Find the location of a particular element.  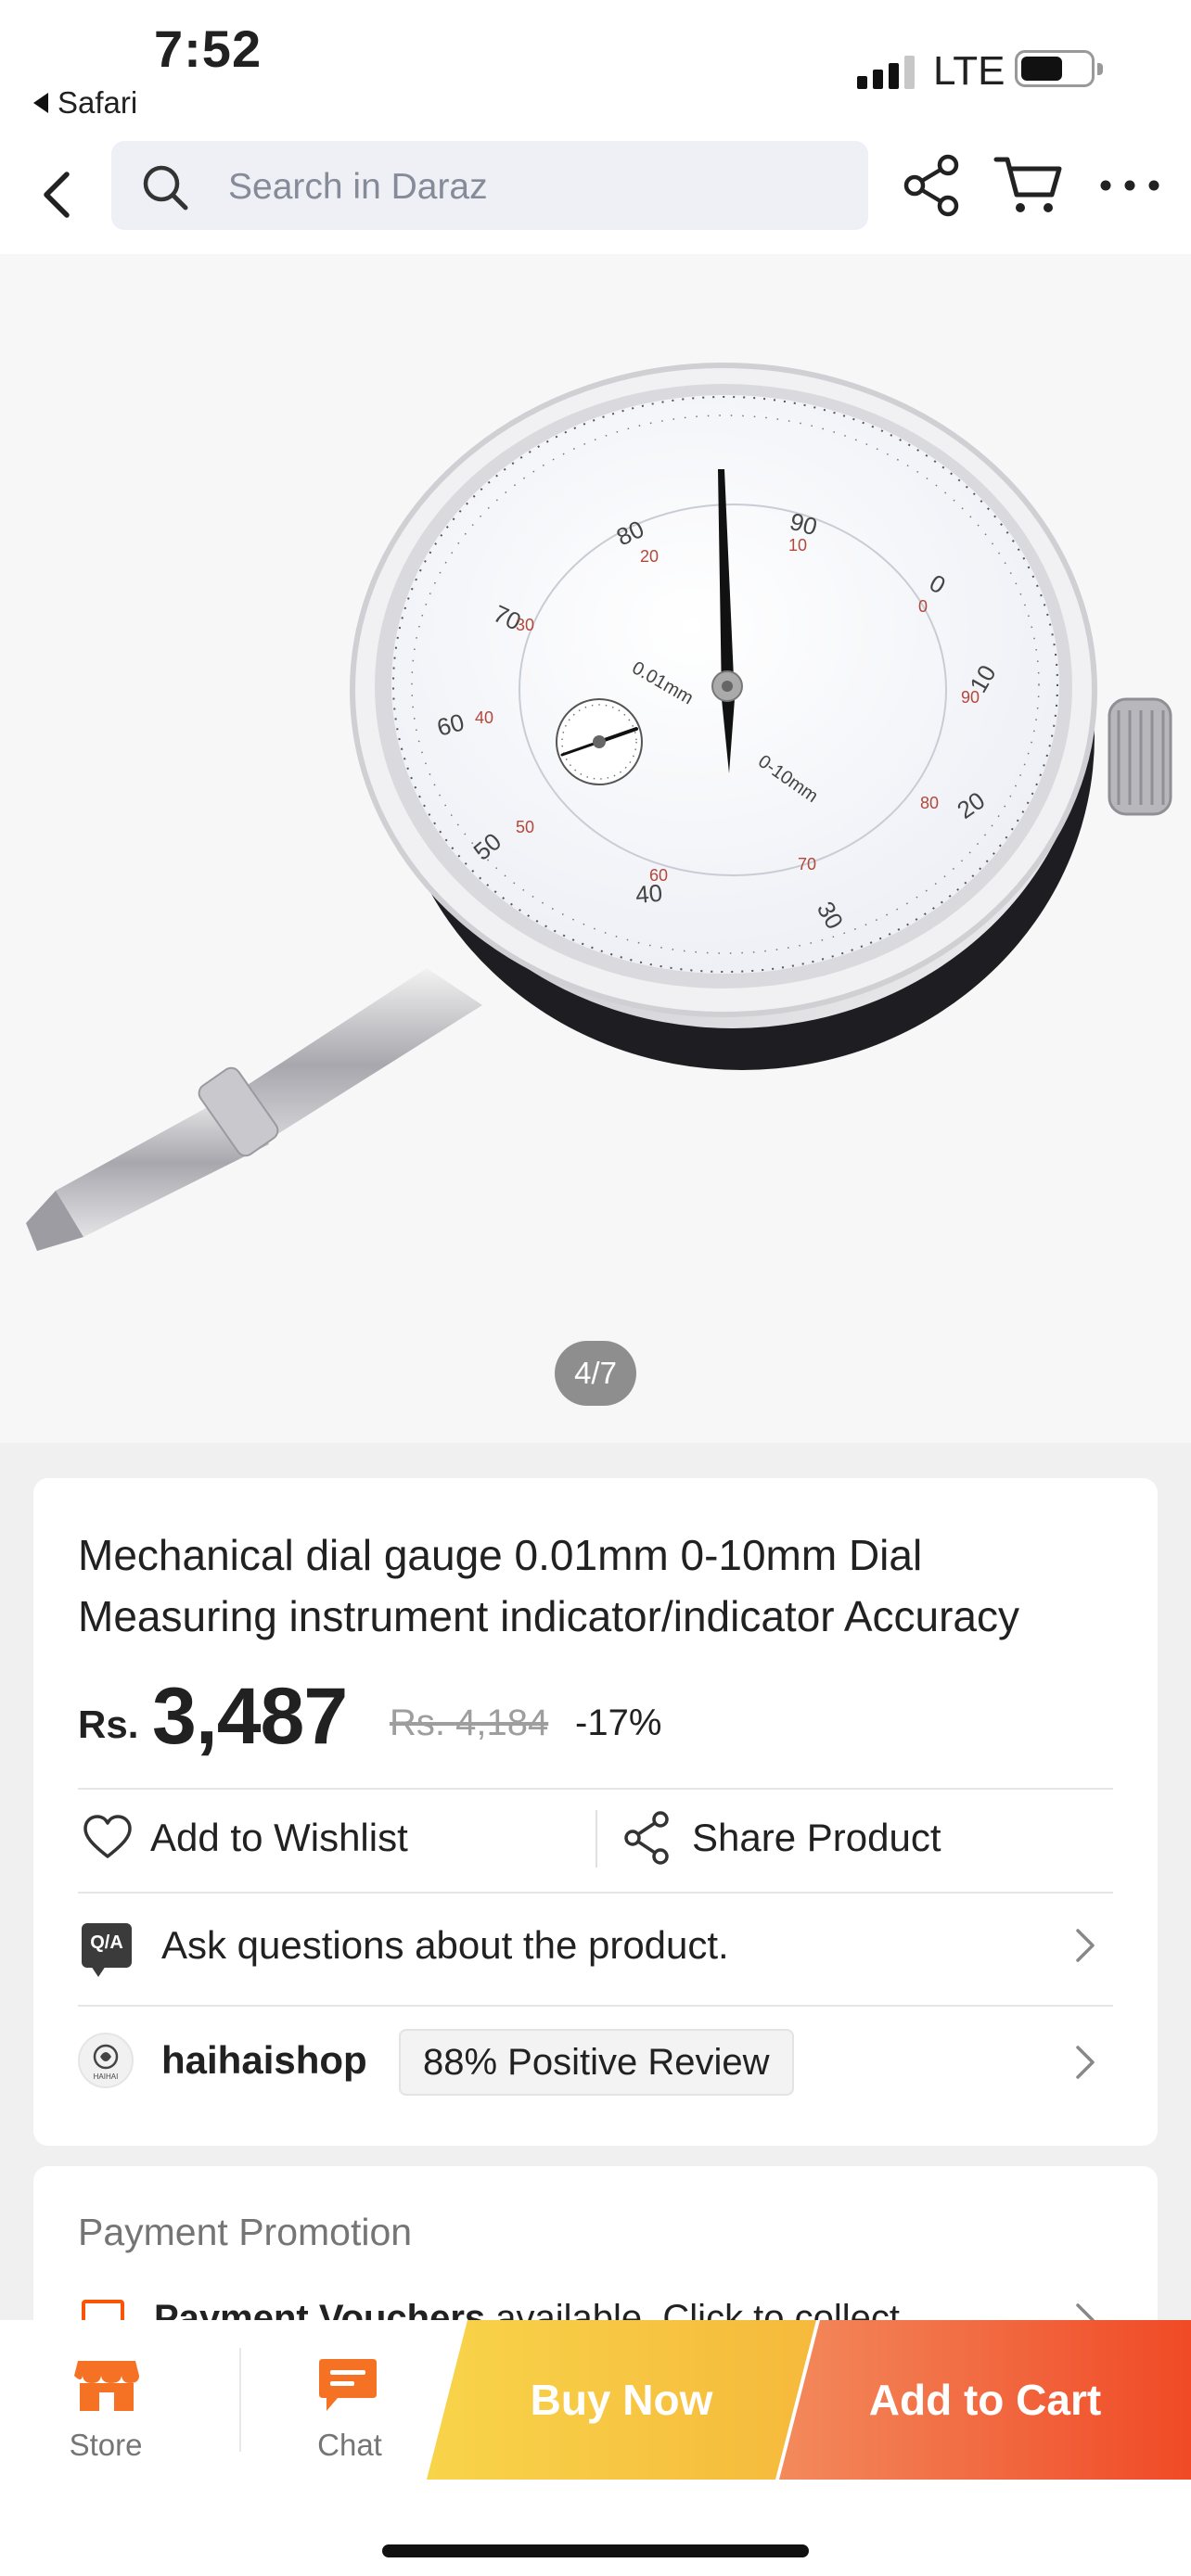

heart-icon is located at coordinates (108, 1836).